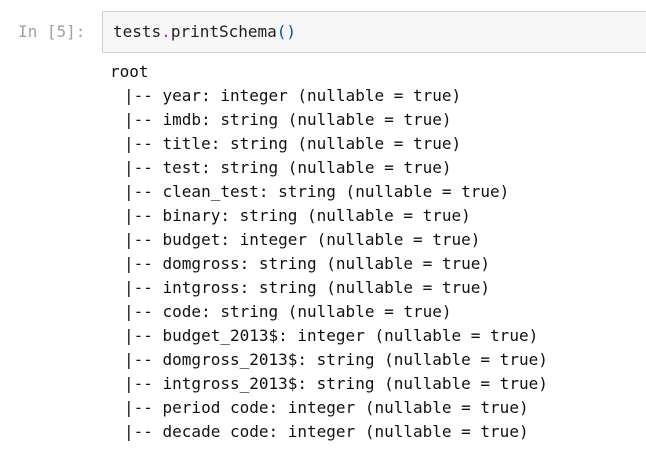 The image size is (646, 472). I want to click on code-input-area: tests.printSchema(), so click(374, 32).